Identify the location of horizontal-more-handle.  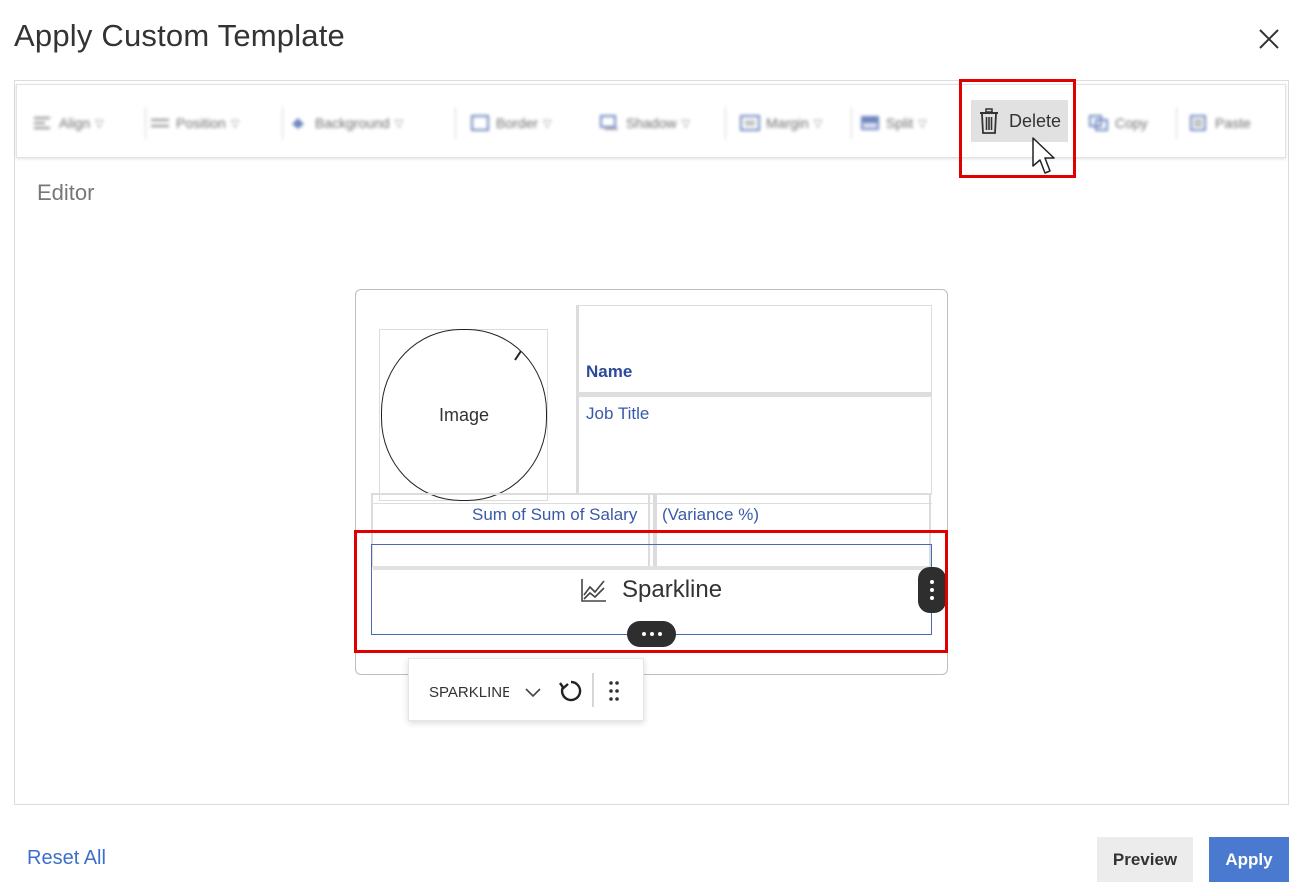
(651, 634).